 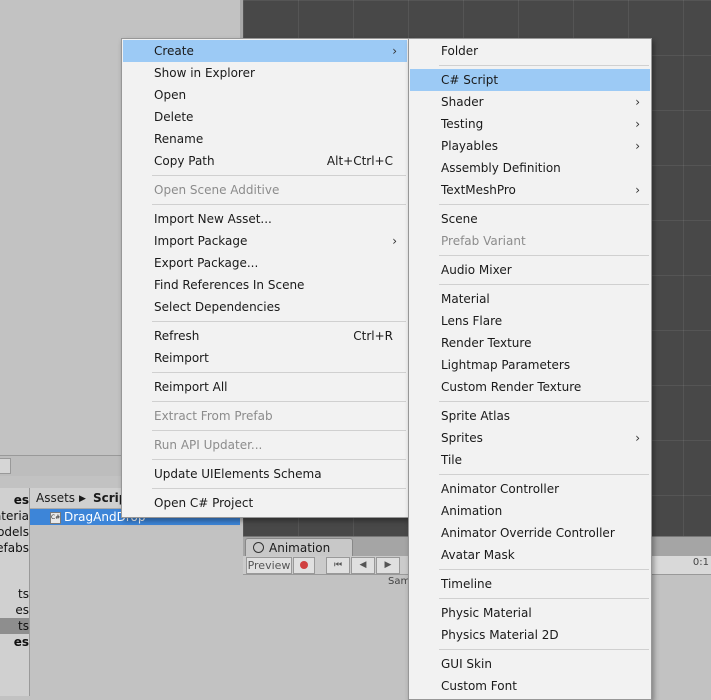 I want to click on menu-item-open: Open, so click(x=265, y=95).